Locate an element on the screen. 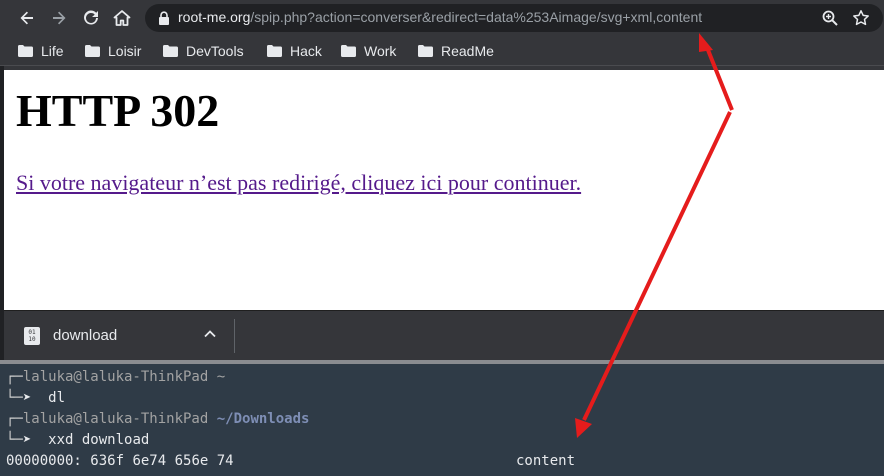  shelf-divider is located at coordinates (234, 336).